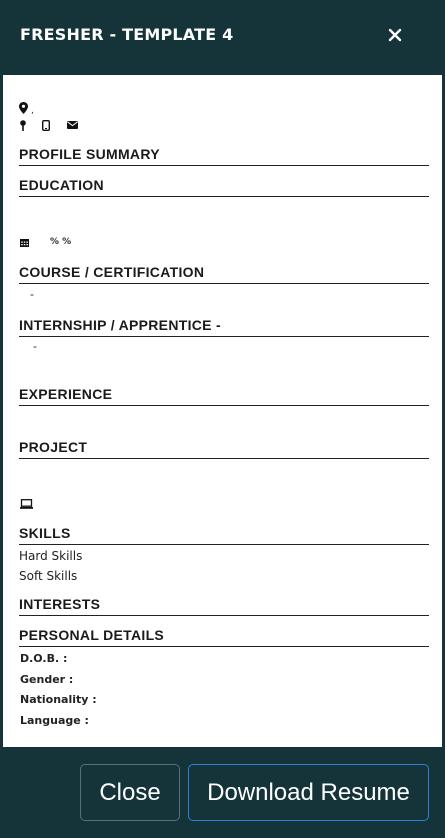 This screenshot has width=445, height=838. I want to click on dob-label: D.O.B. :, so click(44, 658).